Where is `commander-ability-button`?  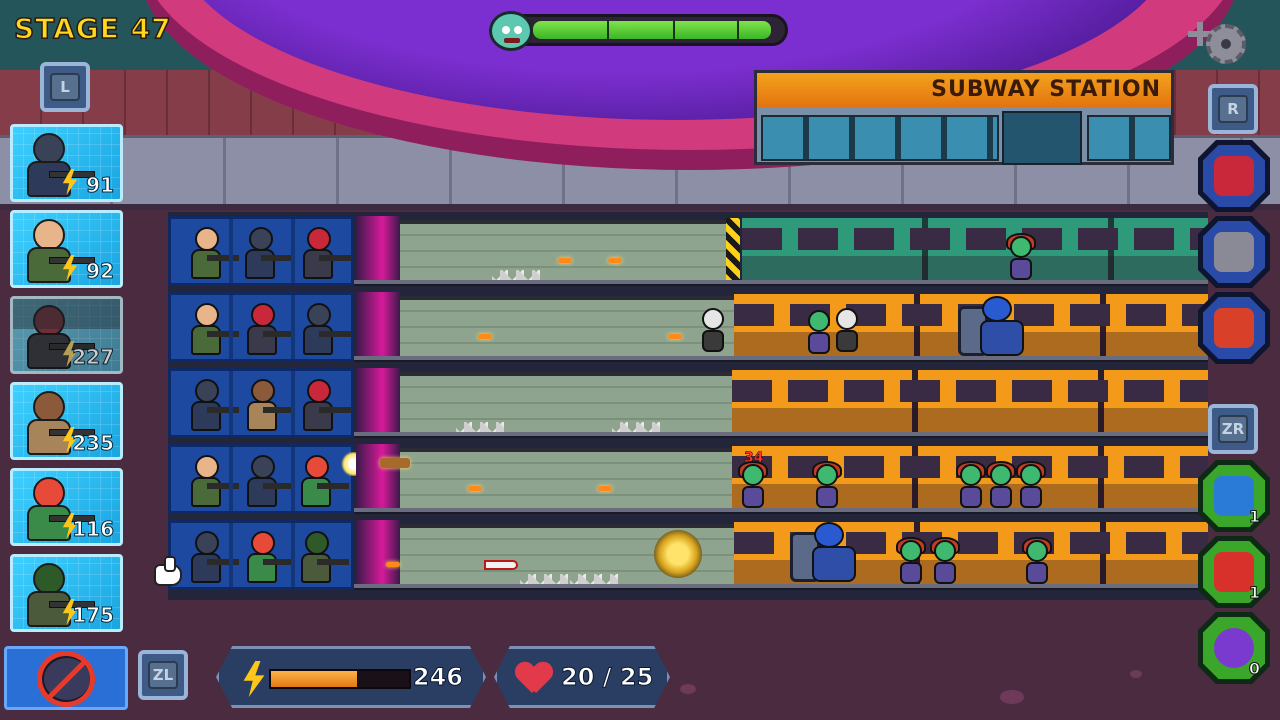
commander-ability-button is located at coordinates (66, 678).